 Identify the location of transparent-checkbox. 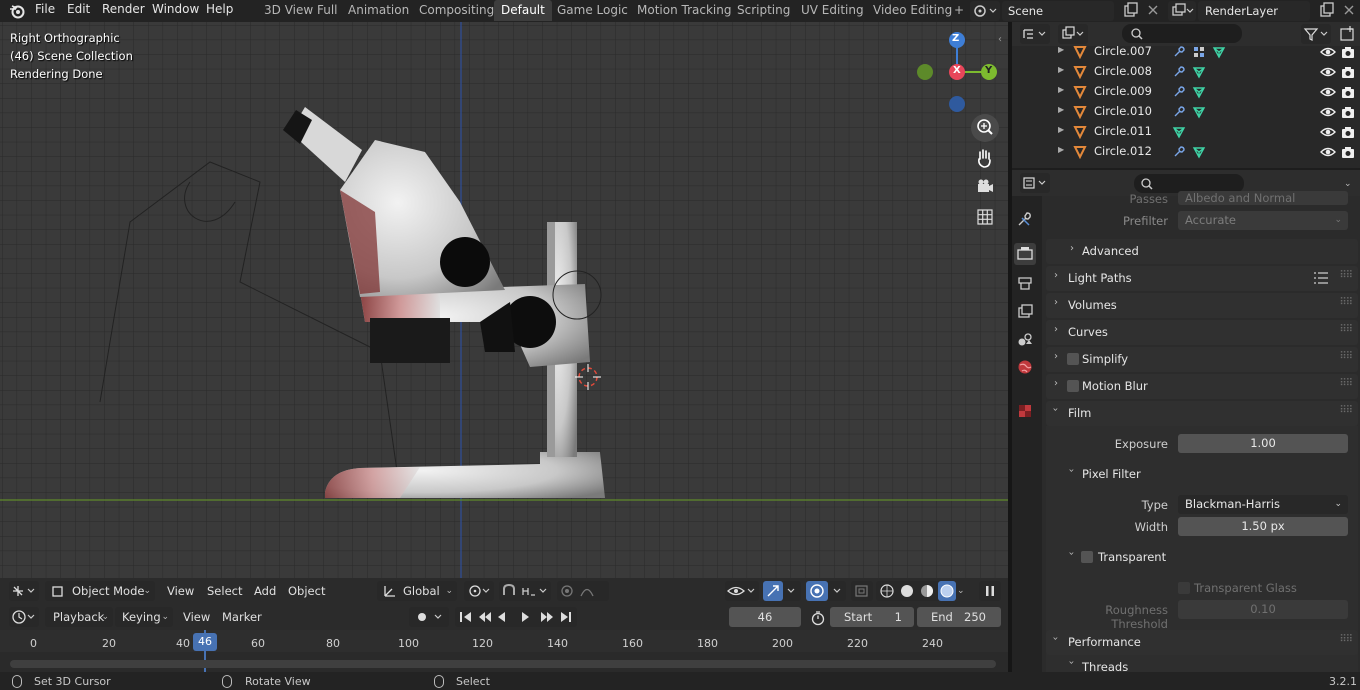
(1087, 557).